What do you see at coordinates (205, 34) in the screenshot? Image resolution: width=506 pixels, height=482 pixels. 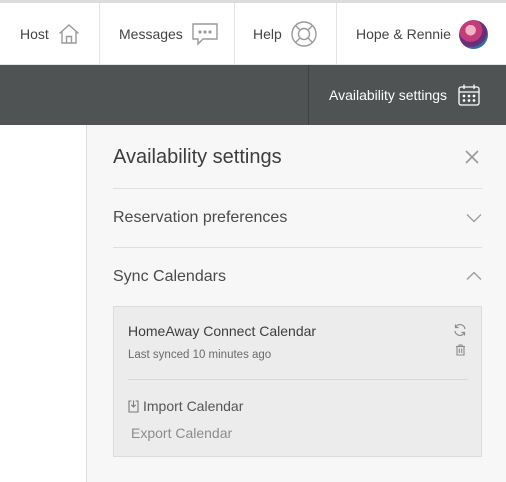 I see `chat-bubble-icon` at bounding box center [205, 34].